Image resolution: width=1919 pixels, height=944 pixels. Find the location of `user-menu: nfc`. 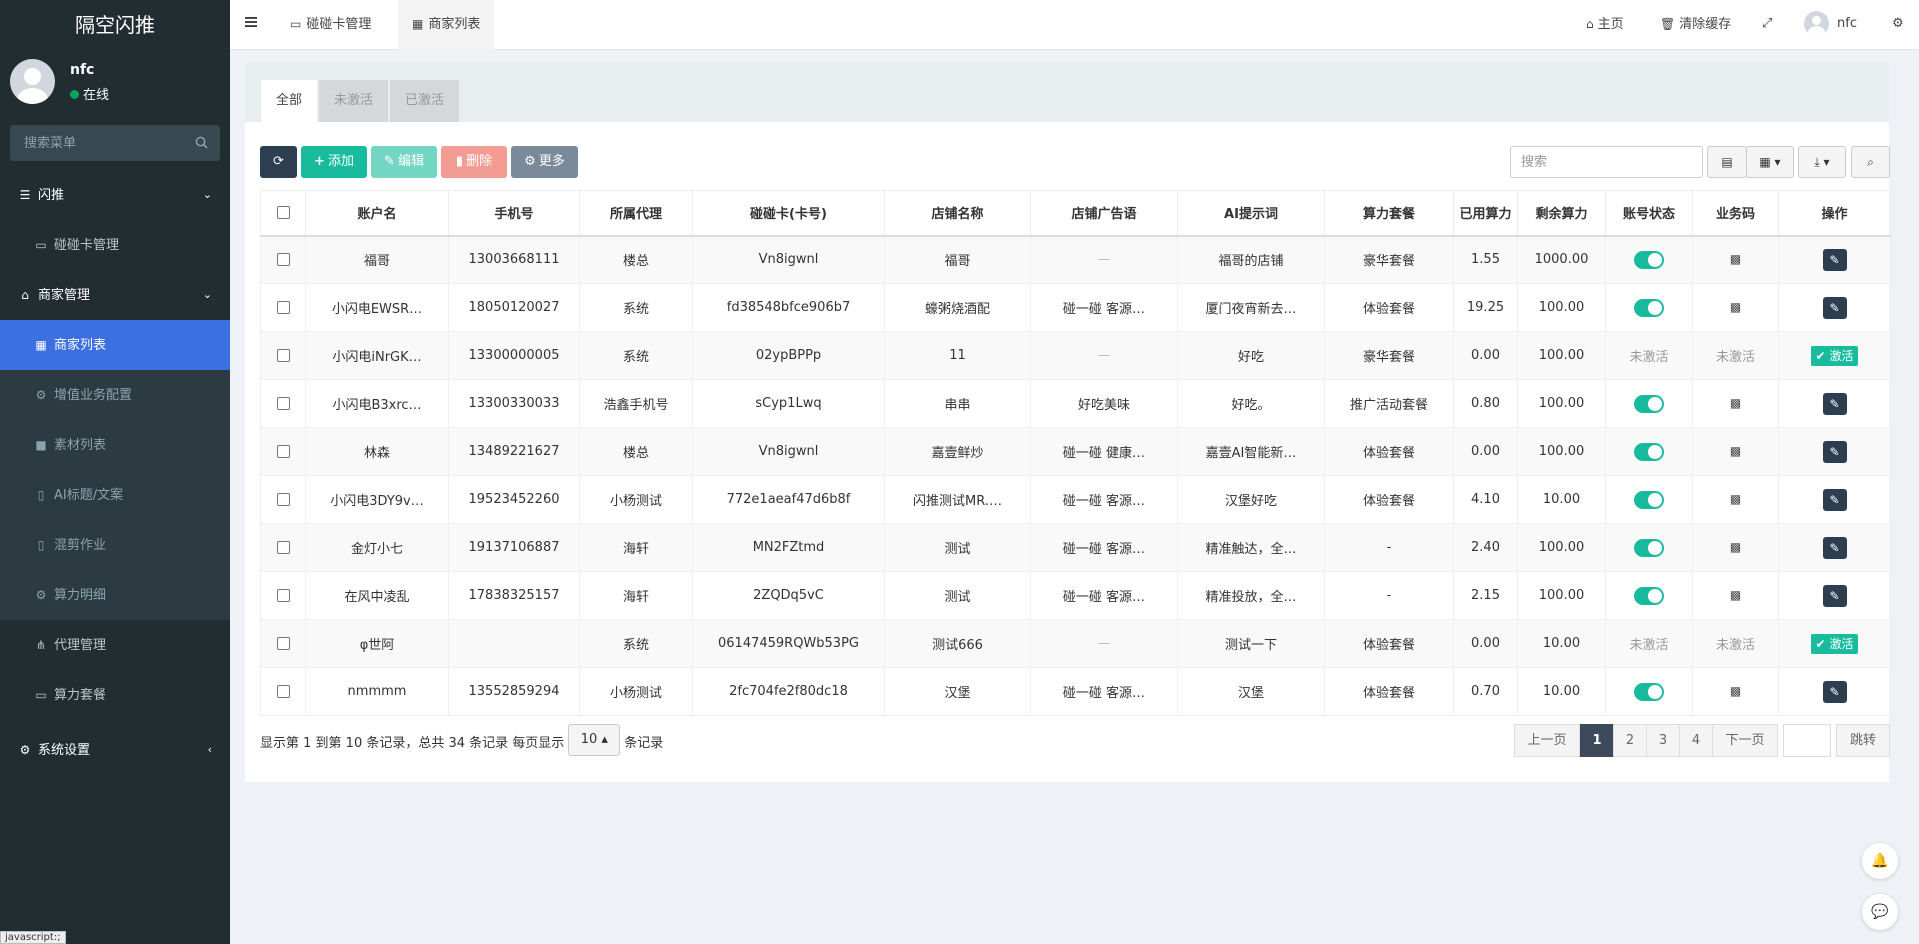

user-menu: nfc is located at coordinates (1830, 25).